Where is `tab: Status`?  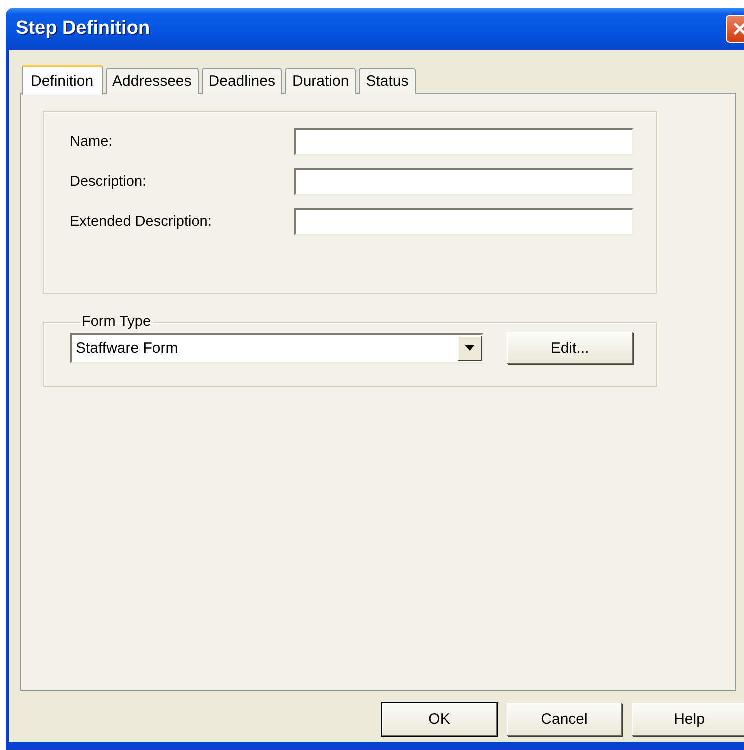 tab: Status is located at coordinates (387, 81).